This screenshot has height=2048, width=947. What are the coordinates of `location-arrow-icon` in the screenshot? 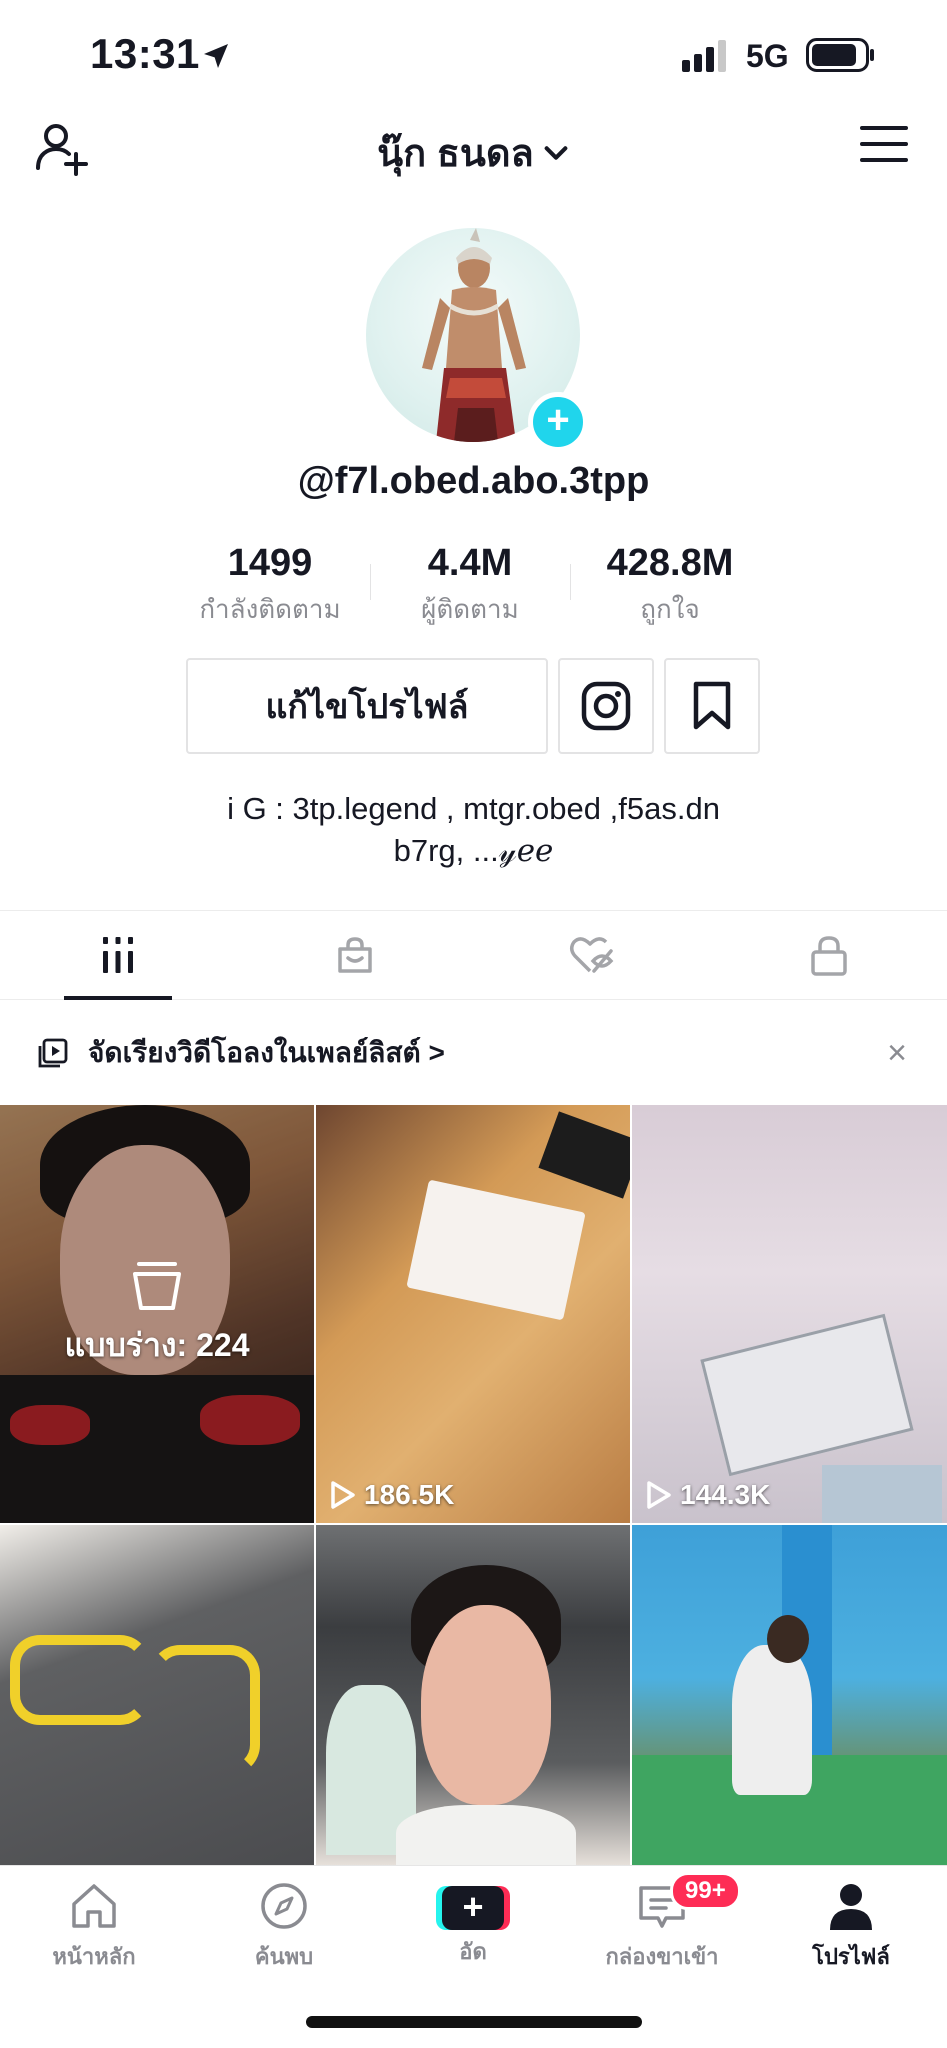 It's located at (216, 56).